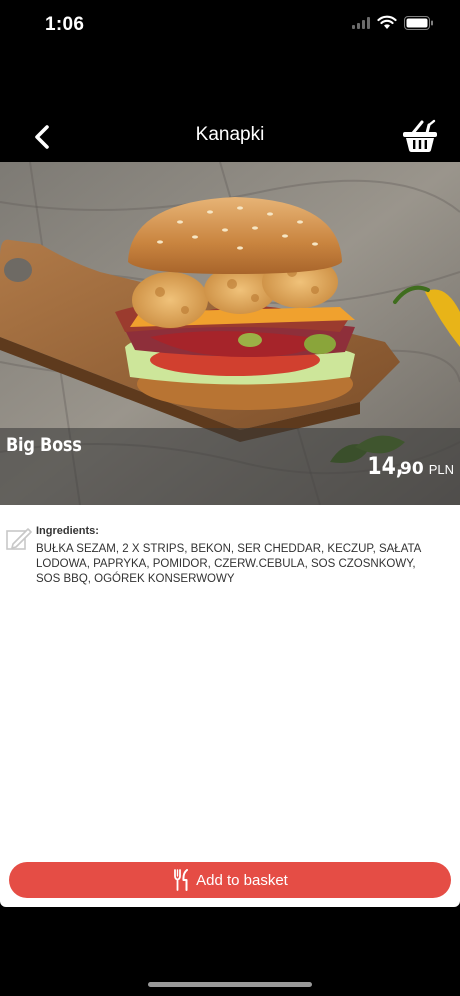  What do you see at coordinates (242, 880) in the screenshot?
I see `add-to-basket-label: Add to basket` at bounding box center [242, 880].